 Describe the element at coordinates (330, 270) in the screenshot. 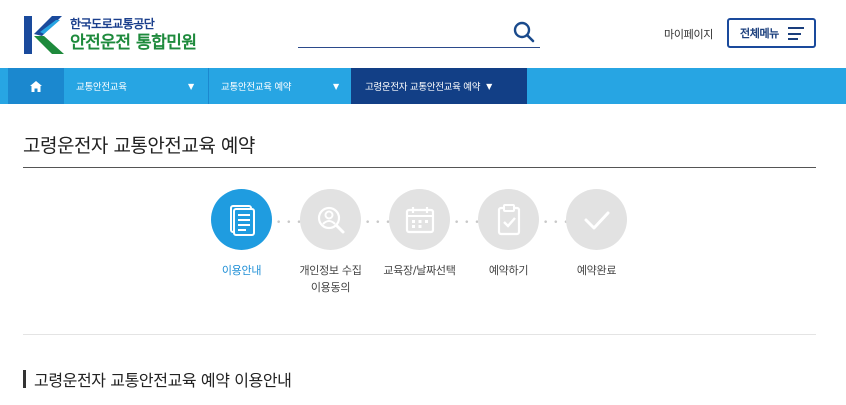

I see `step-2-label-line1: 개인정보 수집` at that location.